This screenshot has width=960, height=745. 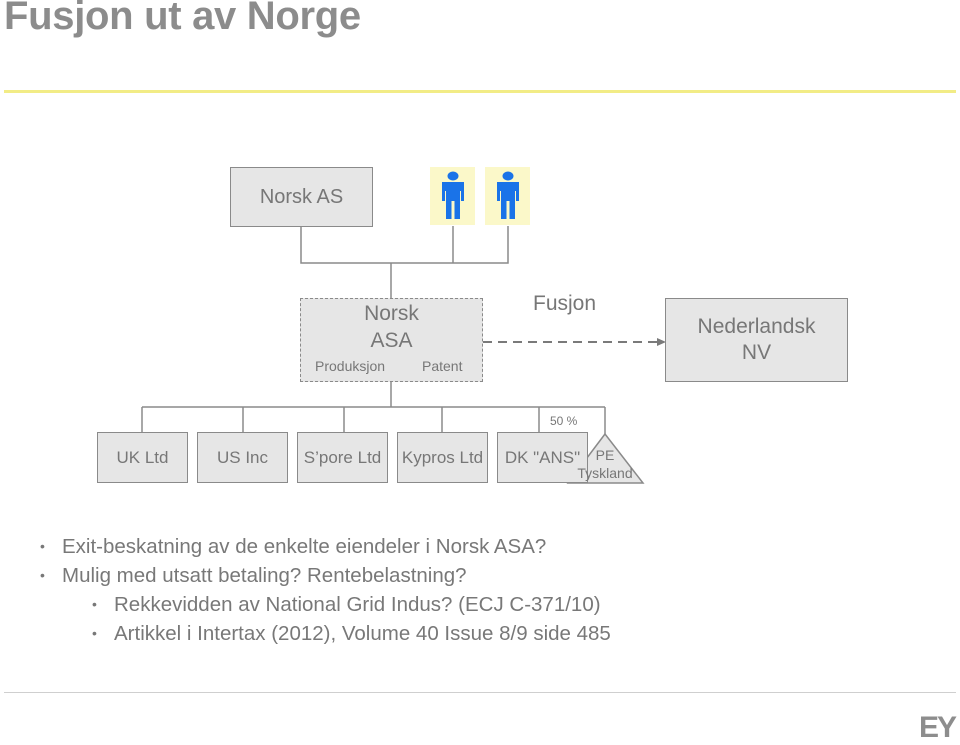 What do you see at coordinates (480, 692) in the screenshot?
I see `footer-divider` at bounding box center [480, 692].